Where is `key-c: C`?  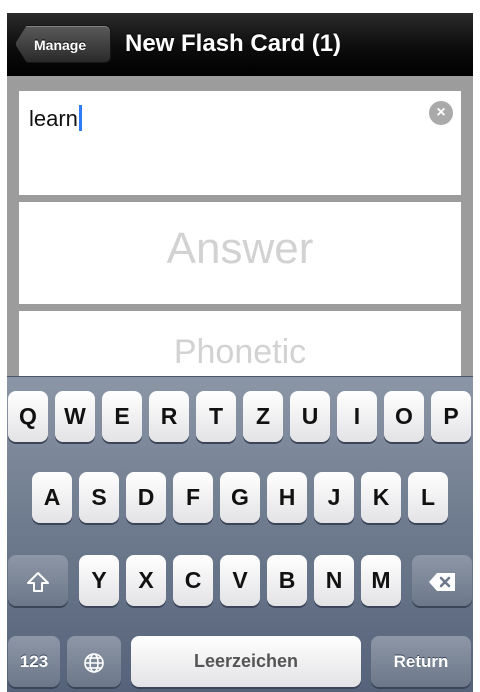
key-c: C is located at coordinates (193, 580).